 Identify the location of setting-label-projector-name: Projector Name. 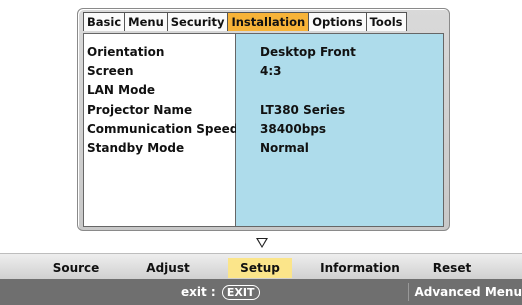
(139, 110).